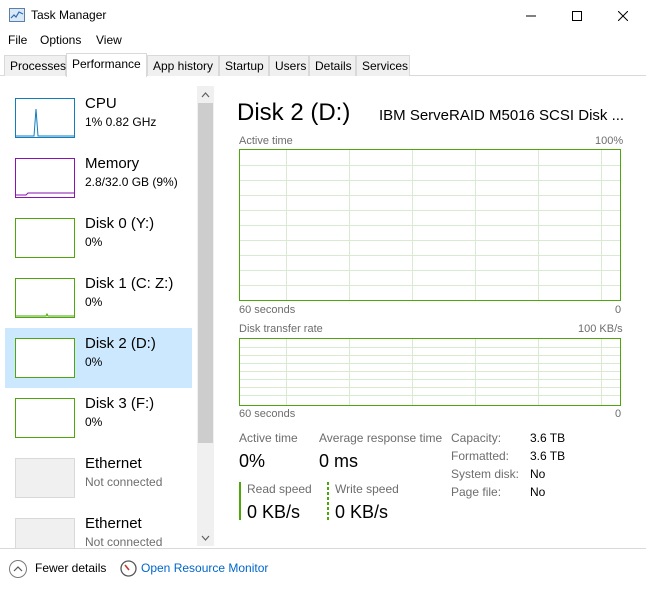 The image size is (646, 593). I want to click on sidebar-item-subtitle: 2.8/32.0 GB (9%), so click(131, 182).